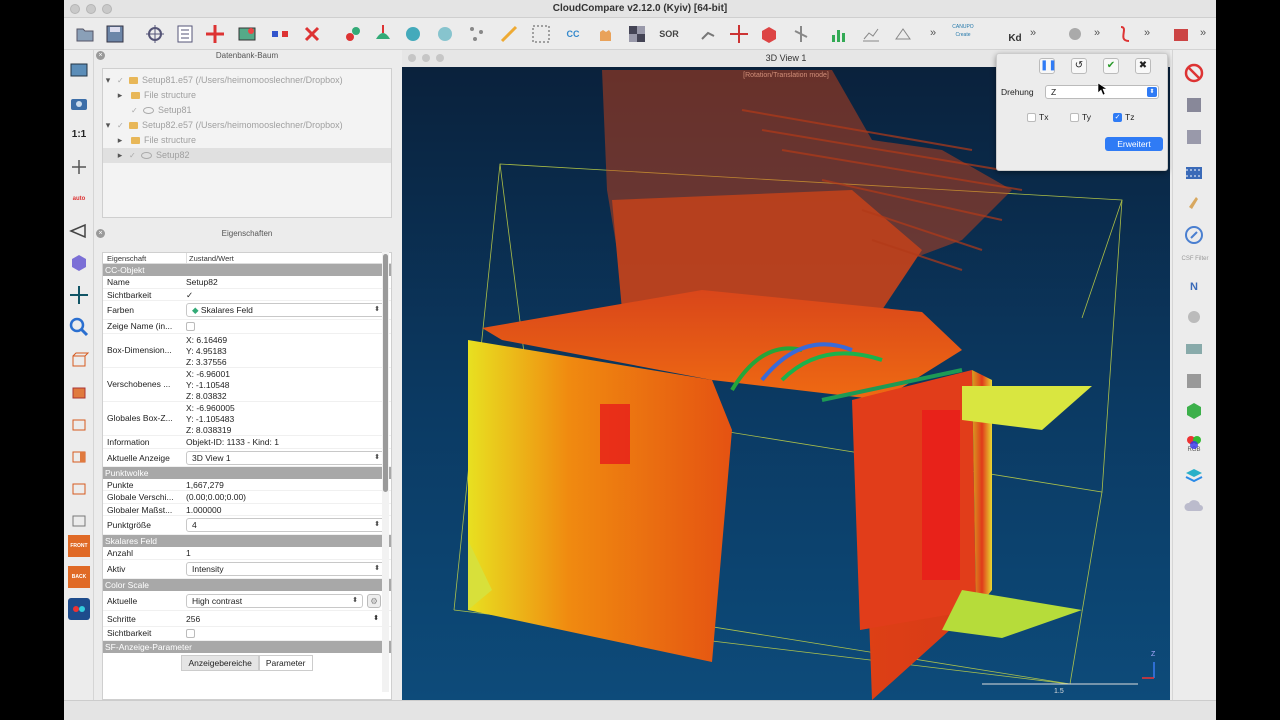 This screenshot has width=1280, height=720. Describe the element at coordinates (477, 34) in the screenshot. I see `noise-filter-icon` at that location.